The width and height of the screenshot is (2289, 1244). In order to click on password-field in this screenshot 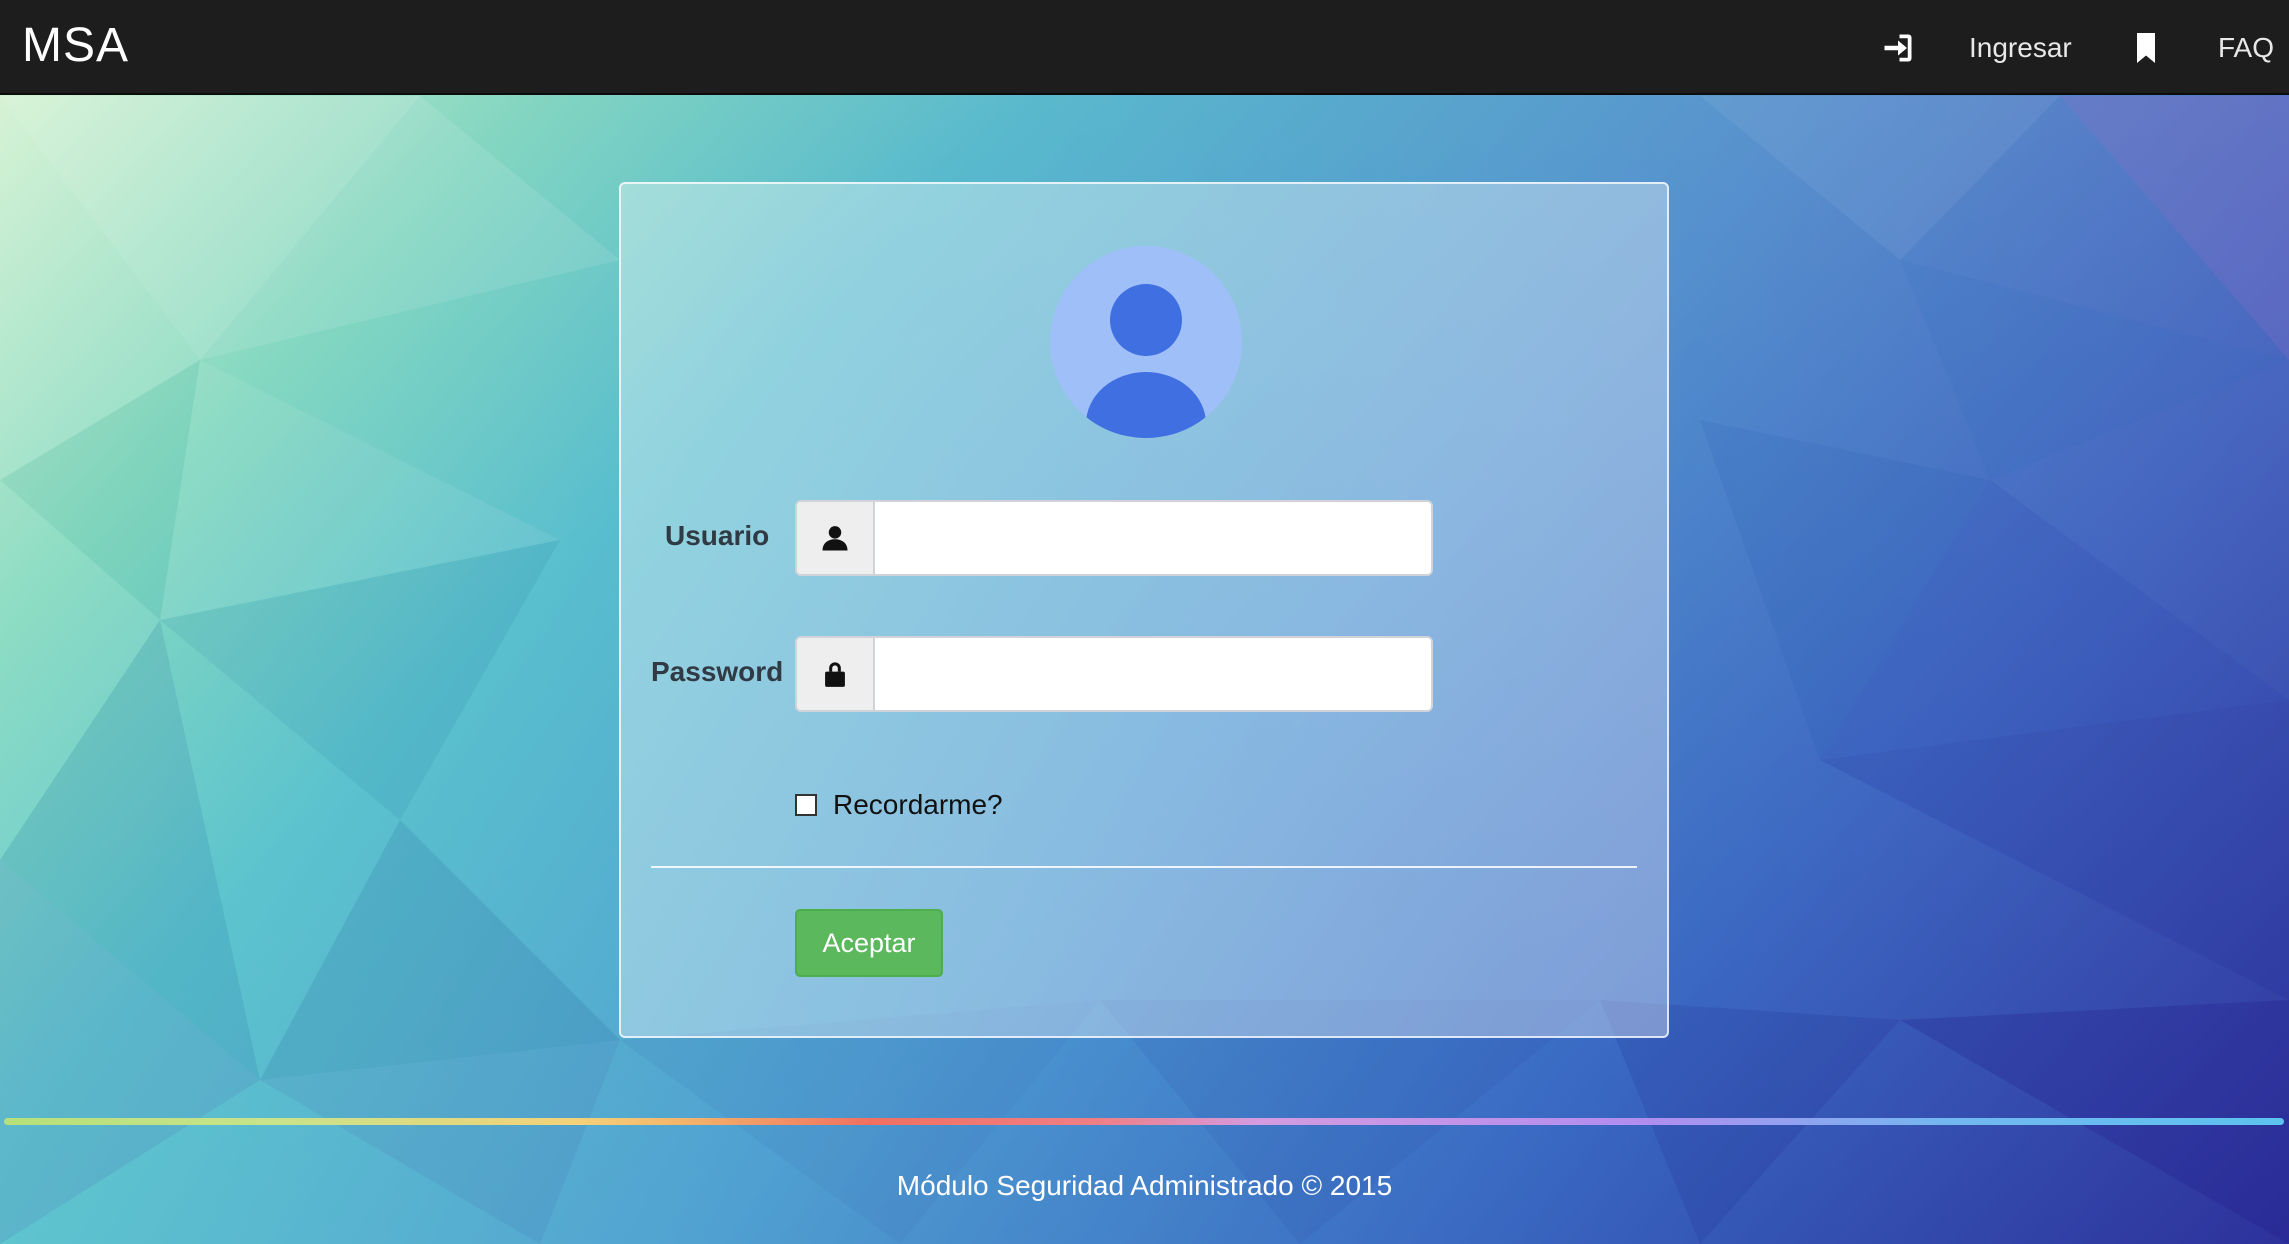, I will do `click(1153, 674)`.